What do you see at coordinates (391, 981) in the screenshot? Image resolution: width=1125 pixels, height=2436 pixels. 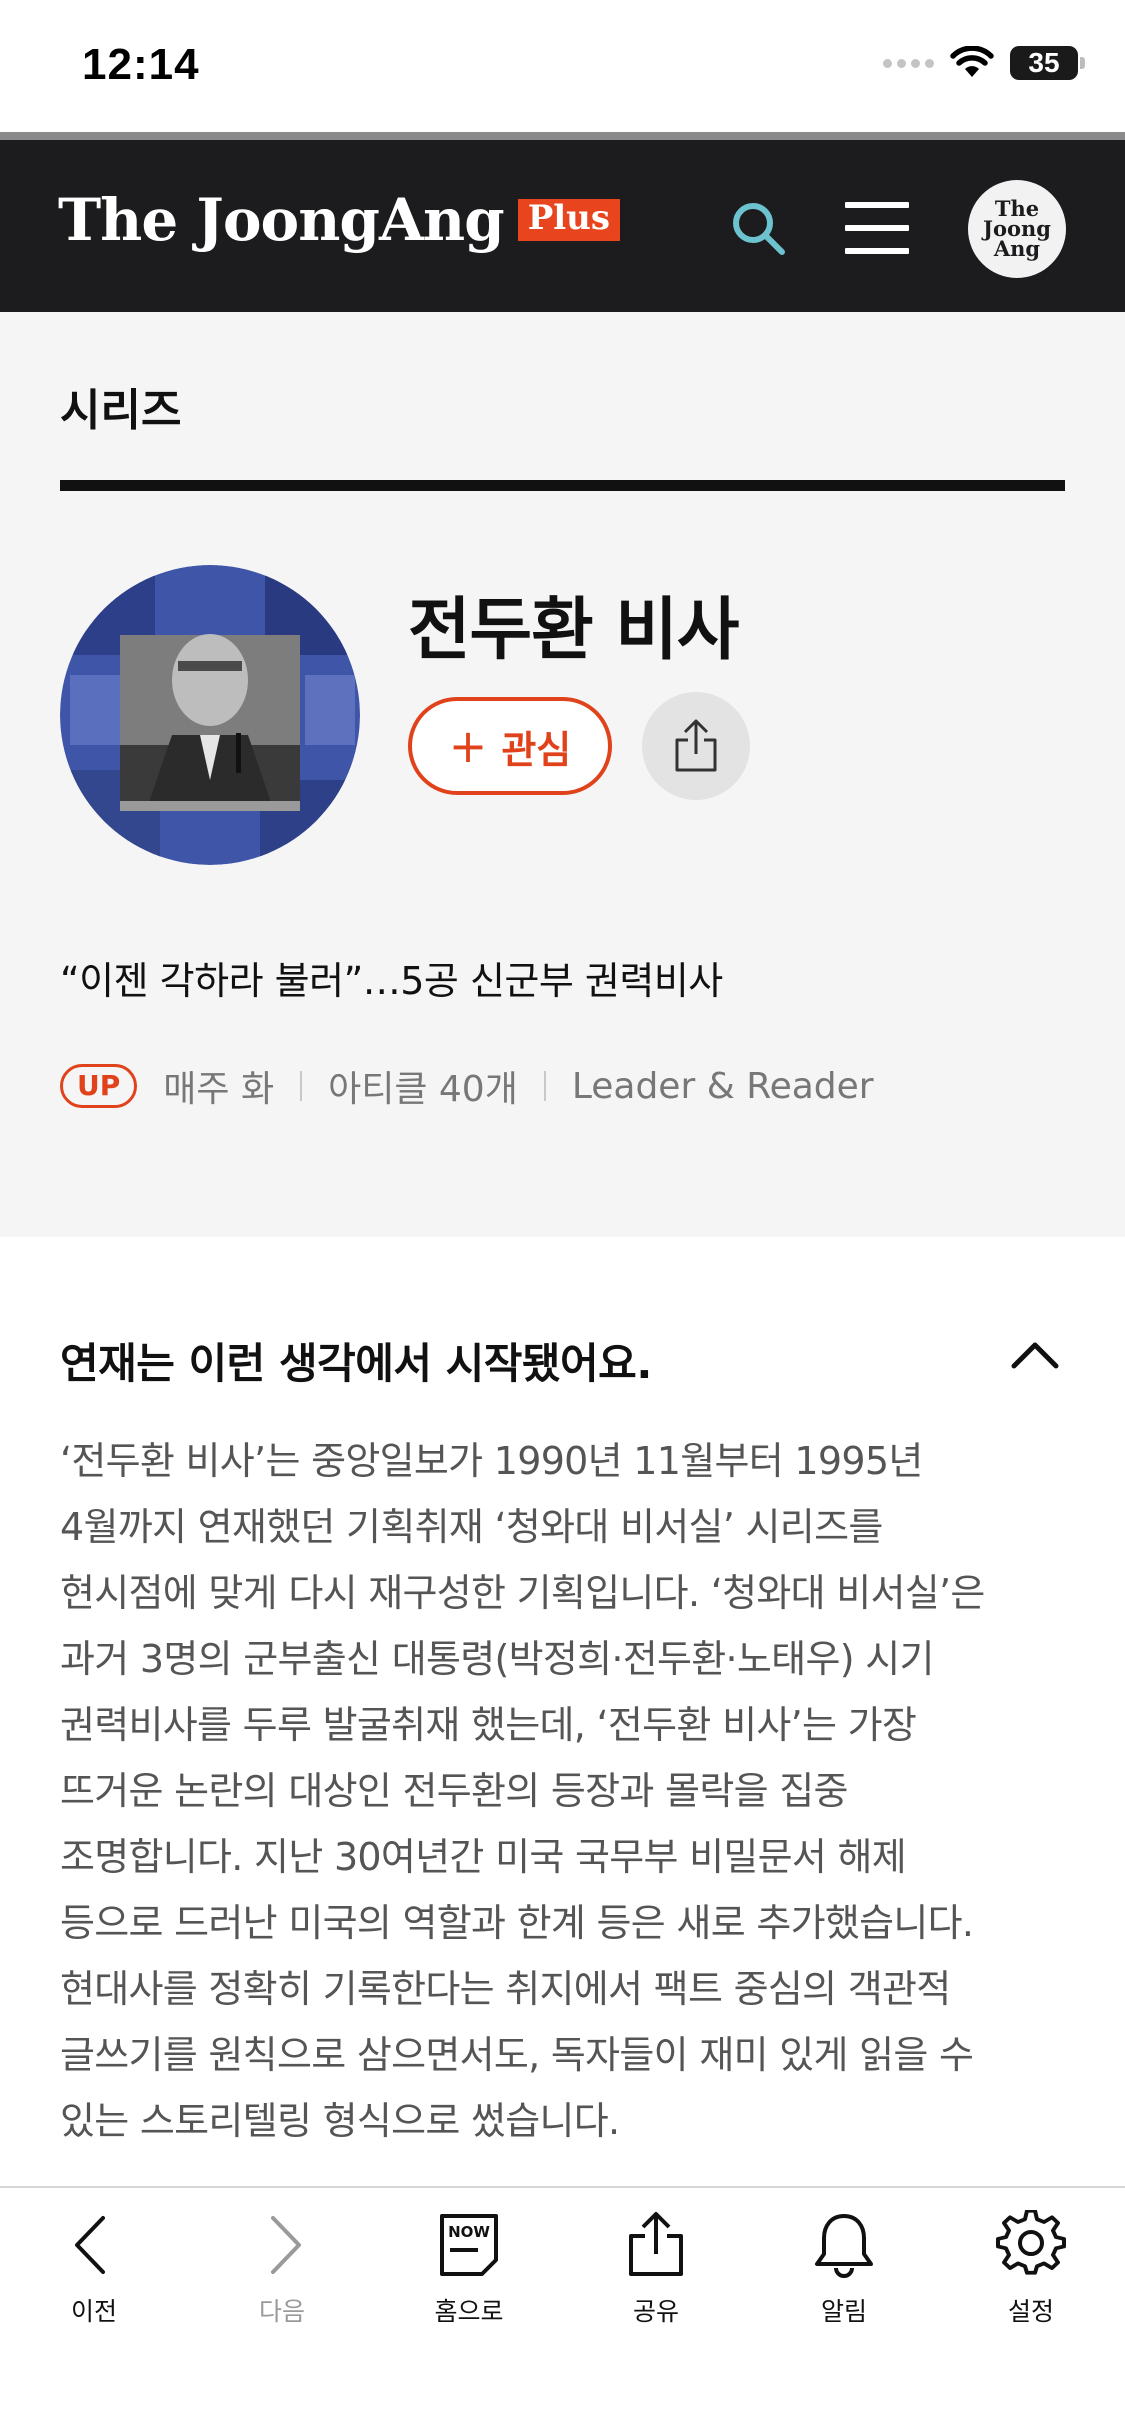 I see `series-subtitle: “이젠 각하라 불러”…5공 신군부 권력비사` at bounding box center [391, 981].